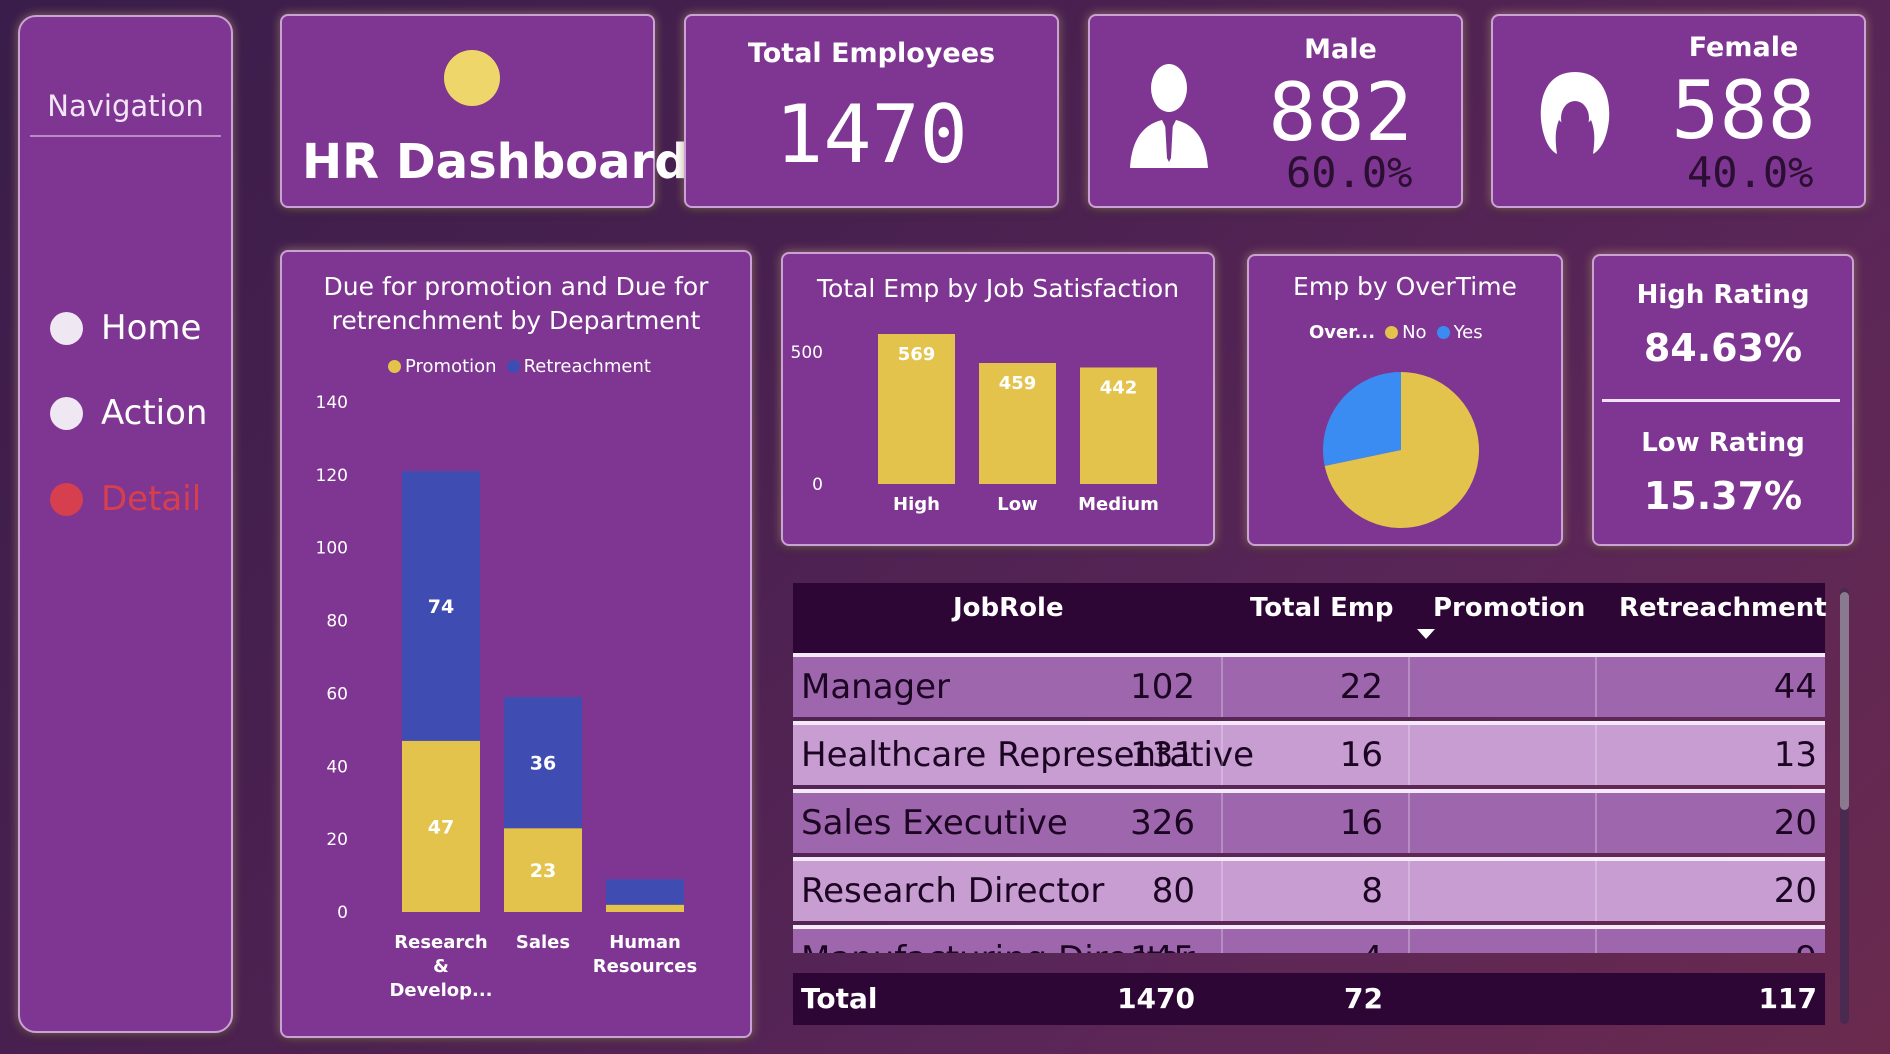 The image size is (1890, 1054). Describe the element at coordinates (543, 871) in the screenshot. I see `data-label: 23` at that location.